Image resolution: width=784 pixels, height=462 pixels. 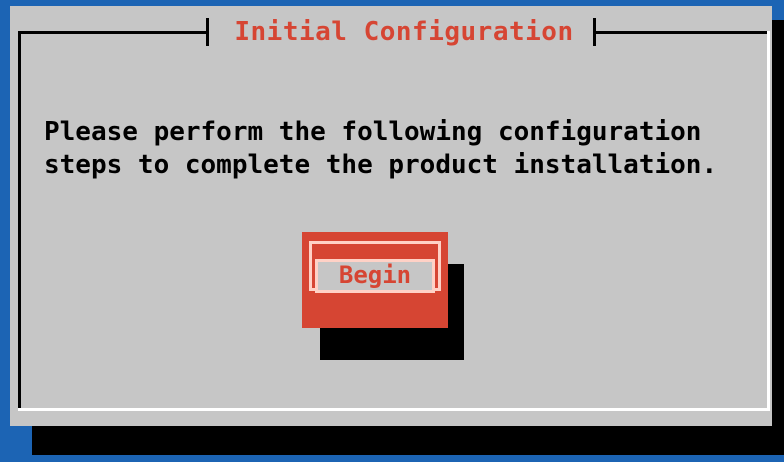 I want to click on title-separator-left, so click(x=207, y=32).